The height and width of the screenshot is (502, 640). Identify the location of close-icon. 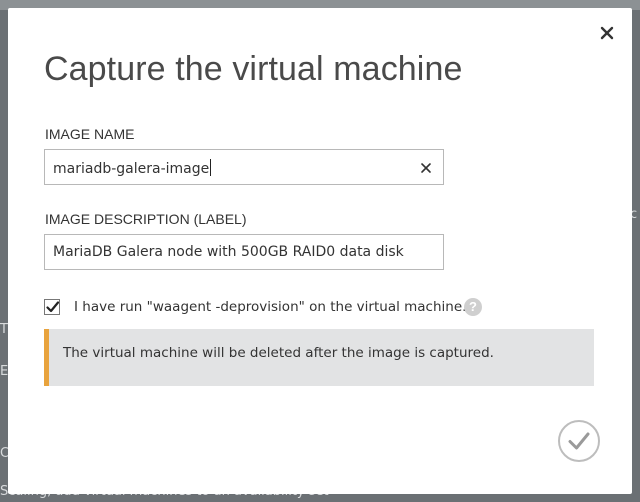
(607, 33).